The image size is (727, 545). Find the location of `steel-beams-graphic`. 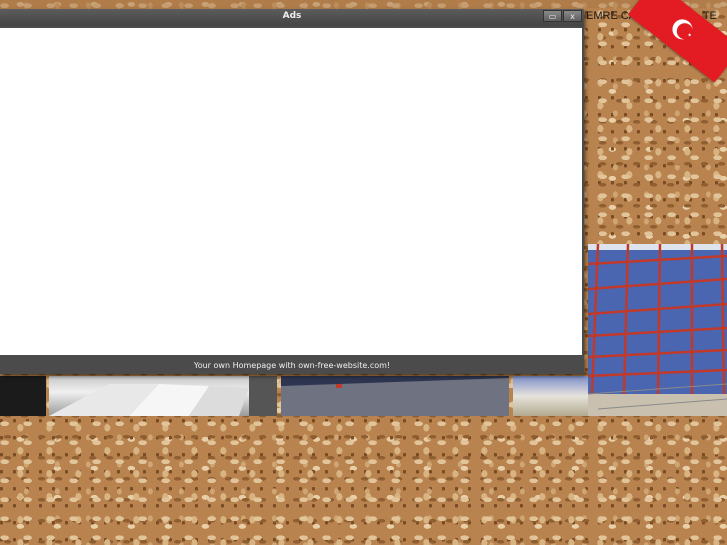

steel-beams-graphic is located at coordinates (163, 396).